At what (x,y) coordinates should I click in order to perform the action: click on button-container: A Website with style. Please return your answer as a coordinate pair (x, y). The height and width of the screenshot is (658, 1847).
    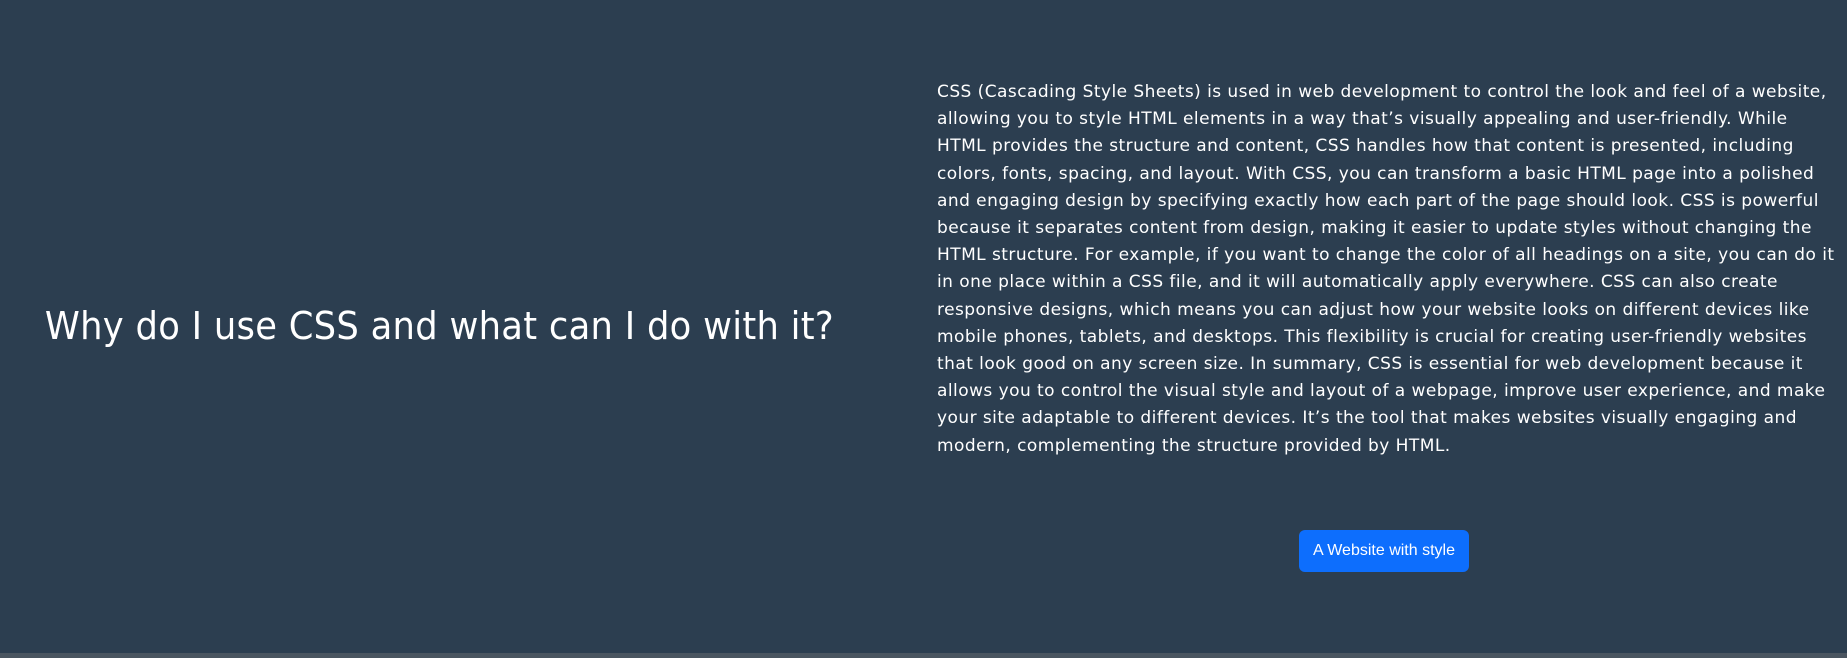
    Looking at the image, I should click on (1387, 551).